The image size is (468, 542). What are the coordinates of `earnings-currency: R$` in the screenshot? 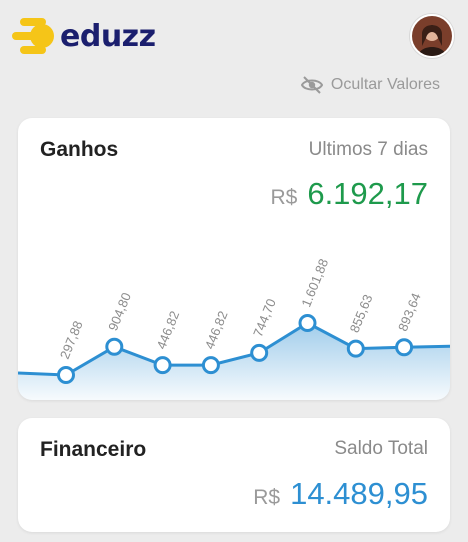 It's located at (284, 197).